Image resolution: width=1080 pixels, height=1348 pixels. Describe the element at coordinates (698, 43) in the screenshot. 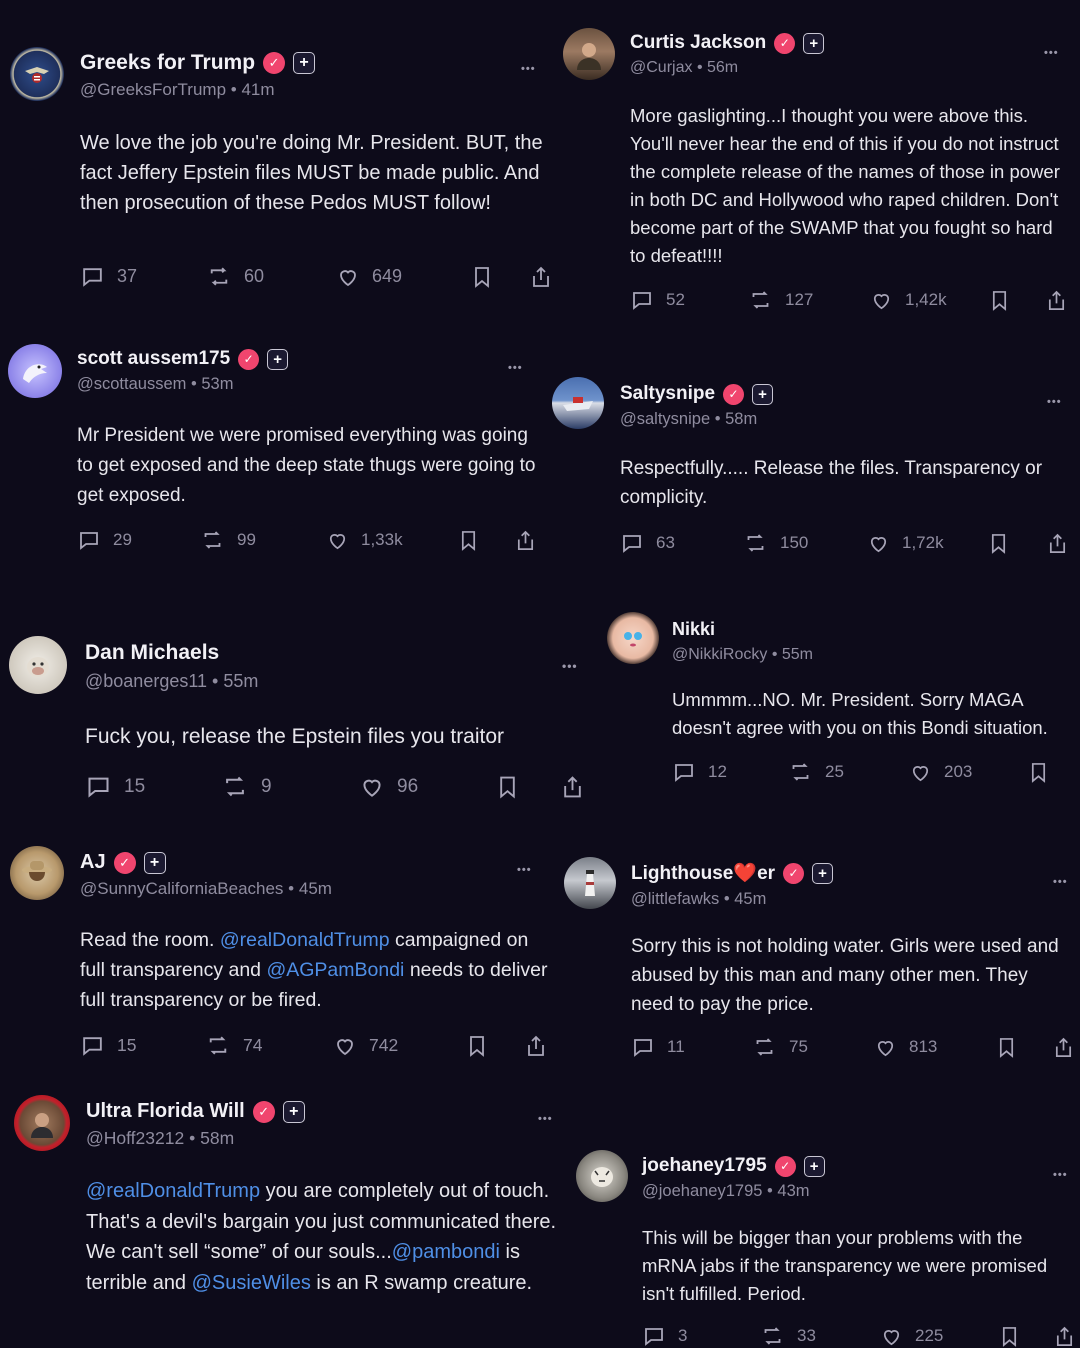

I see `user-name: Curtis Jackson` at that location.